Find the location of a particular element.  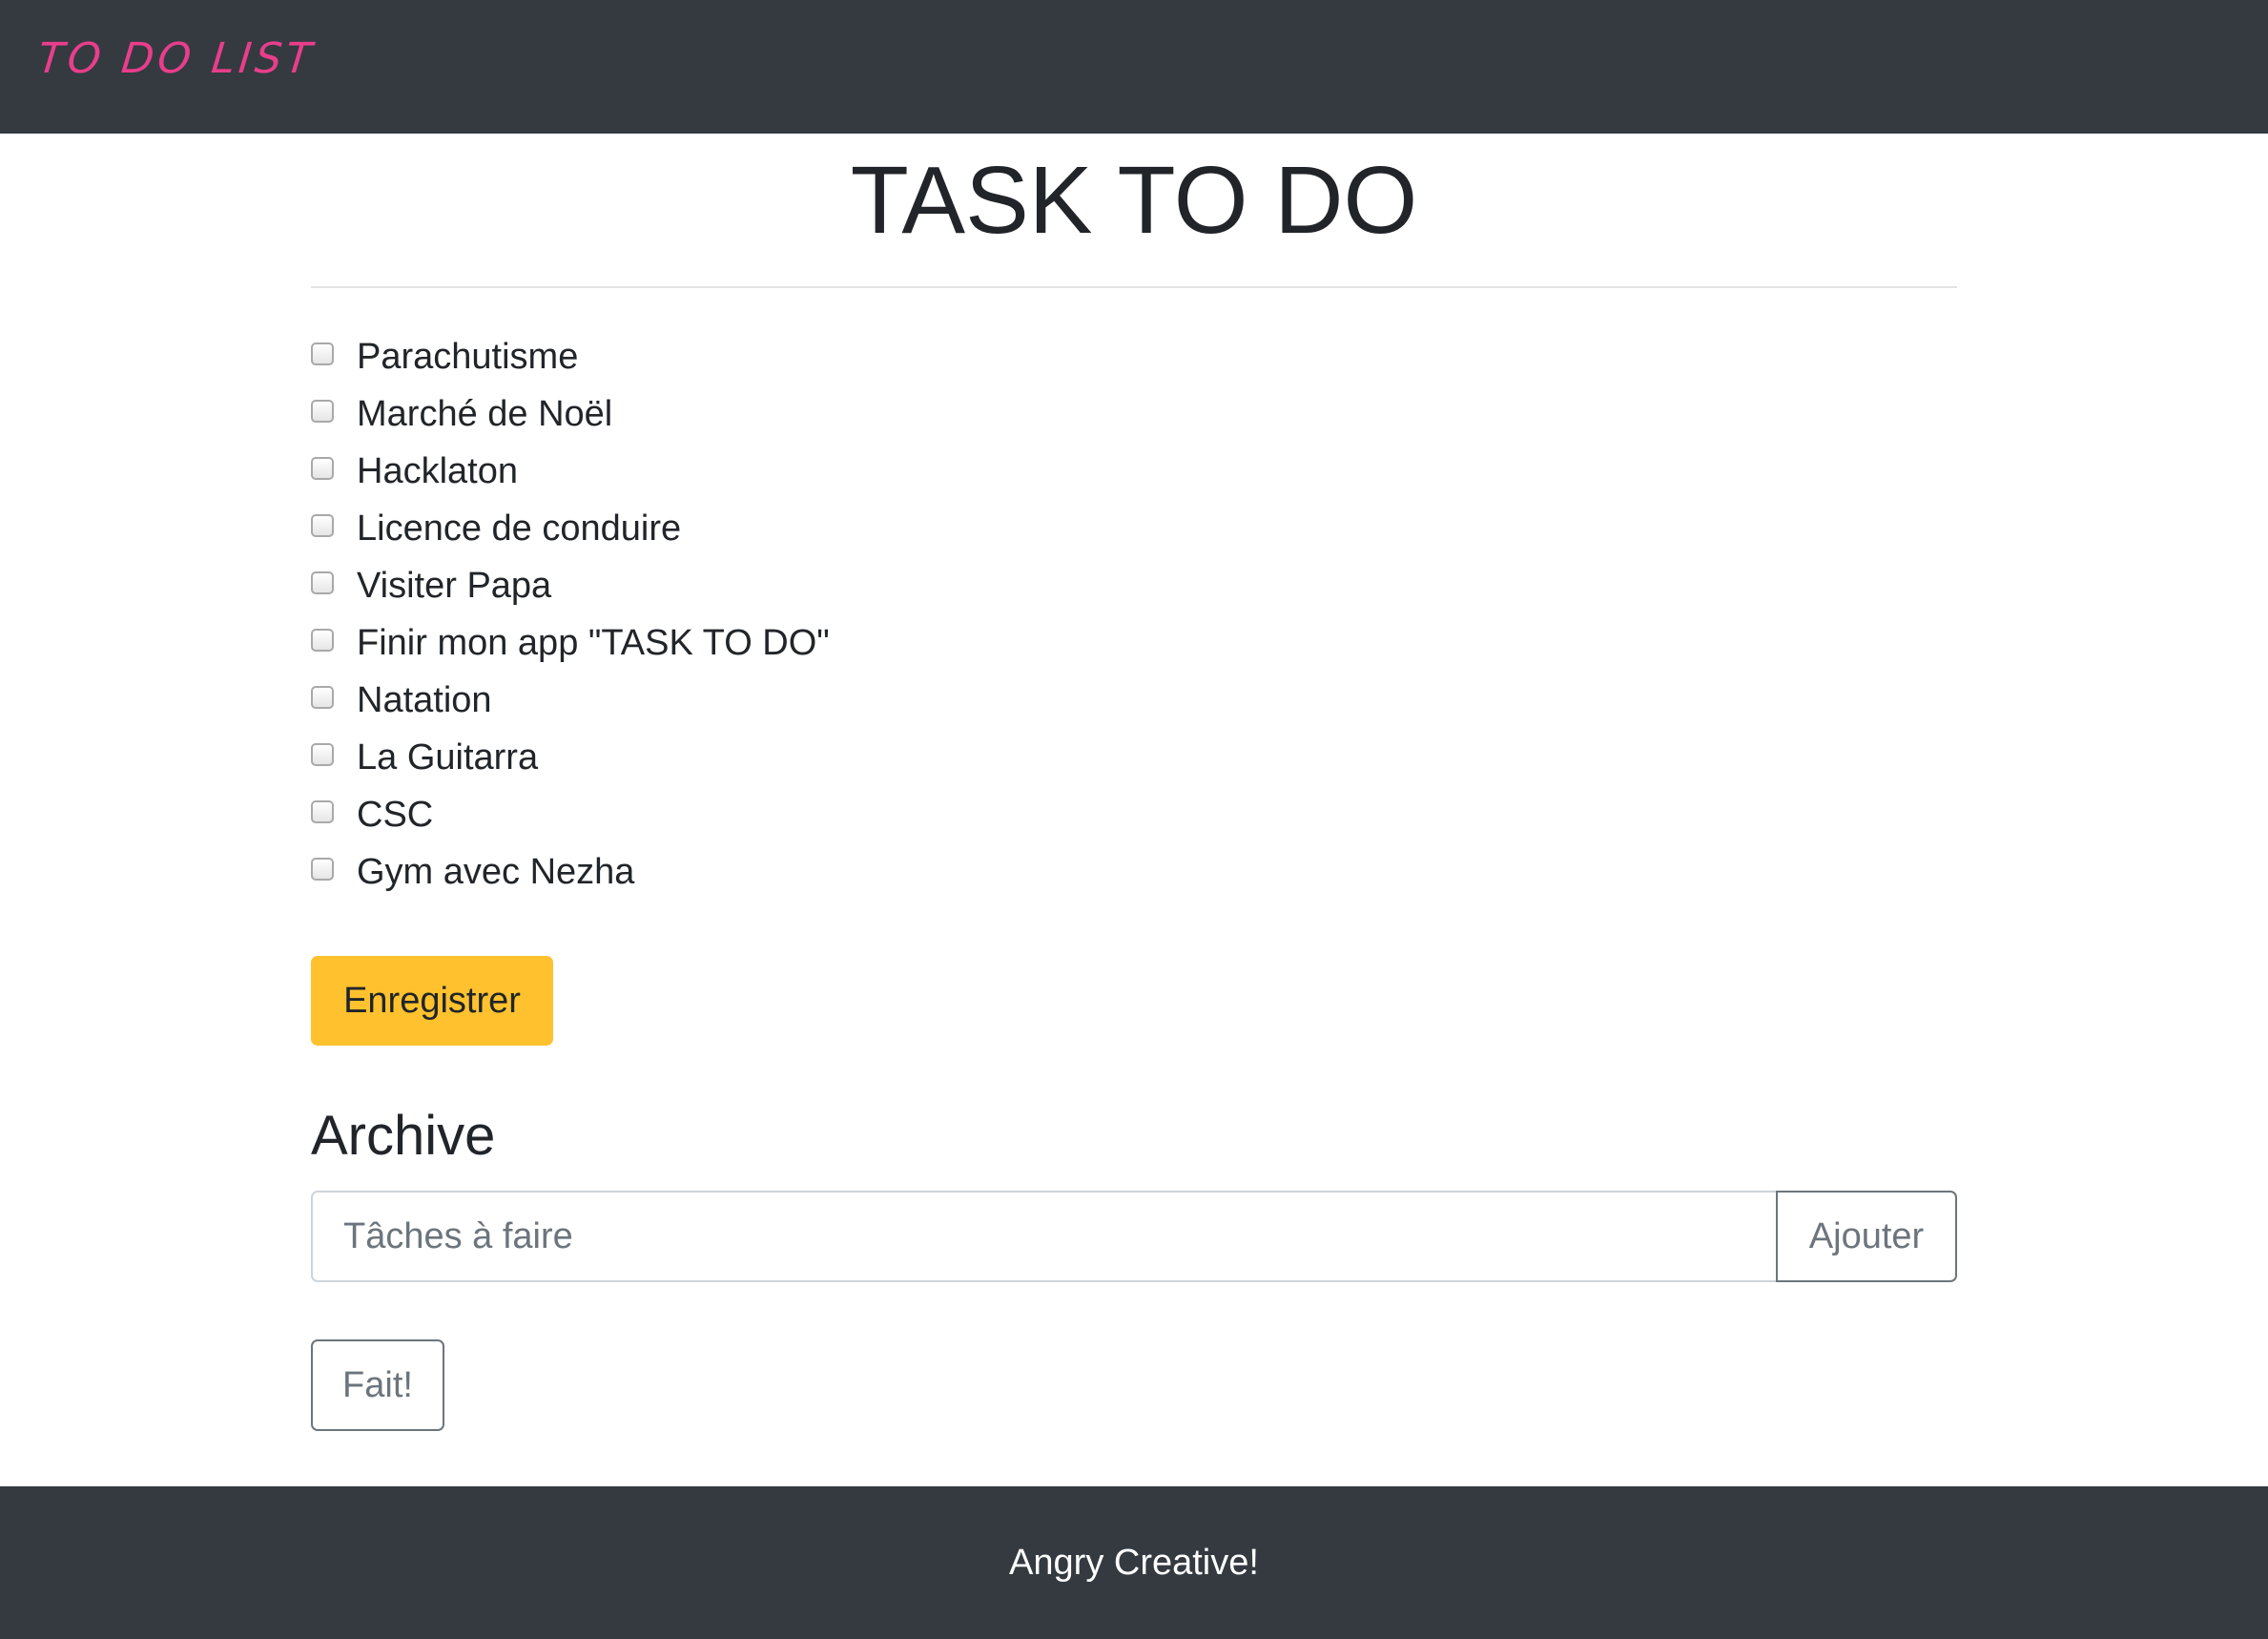

task-item: Parachutisme is located at coordinates (570, 356).